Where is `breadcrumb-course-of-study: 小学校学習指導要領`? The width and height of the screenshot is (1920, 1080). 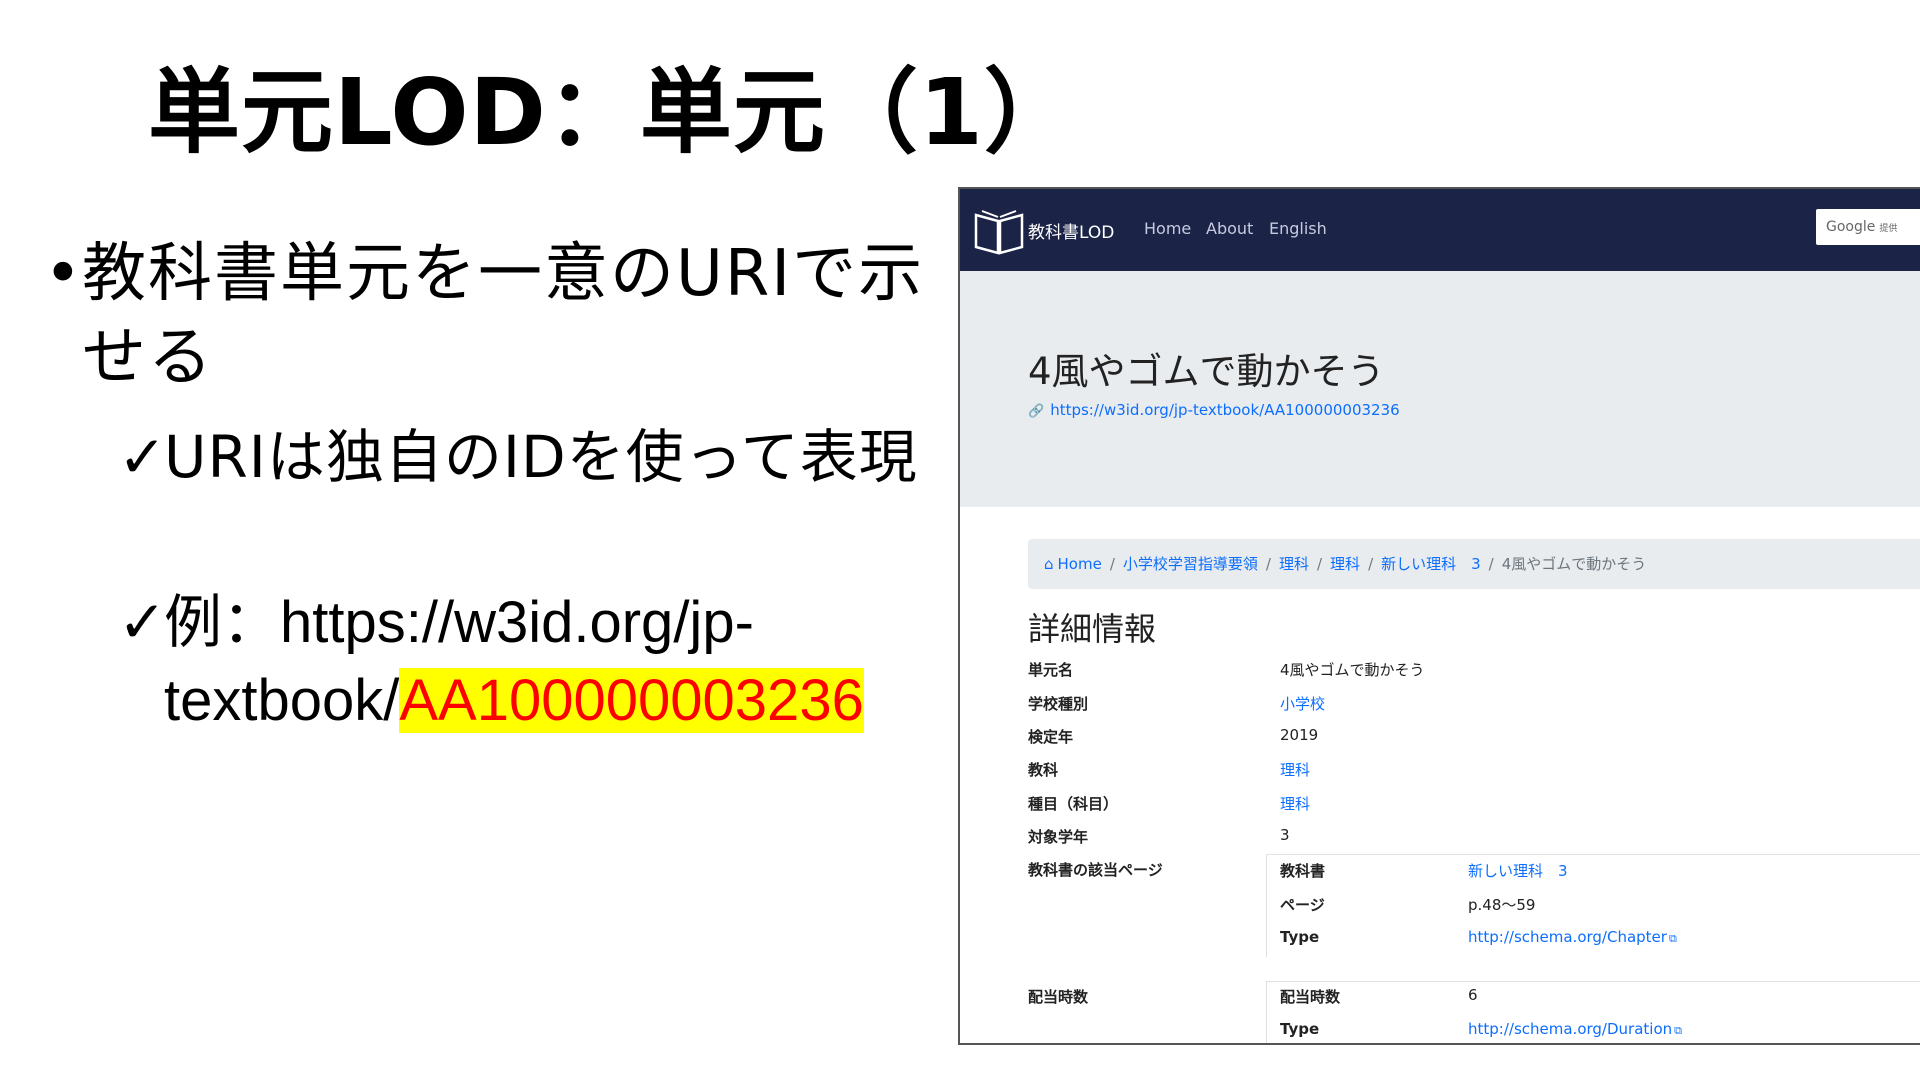
breadcrumb-course-of-study: 小学校学習指導要領 is located at coordinates (1190, 564).